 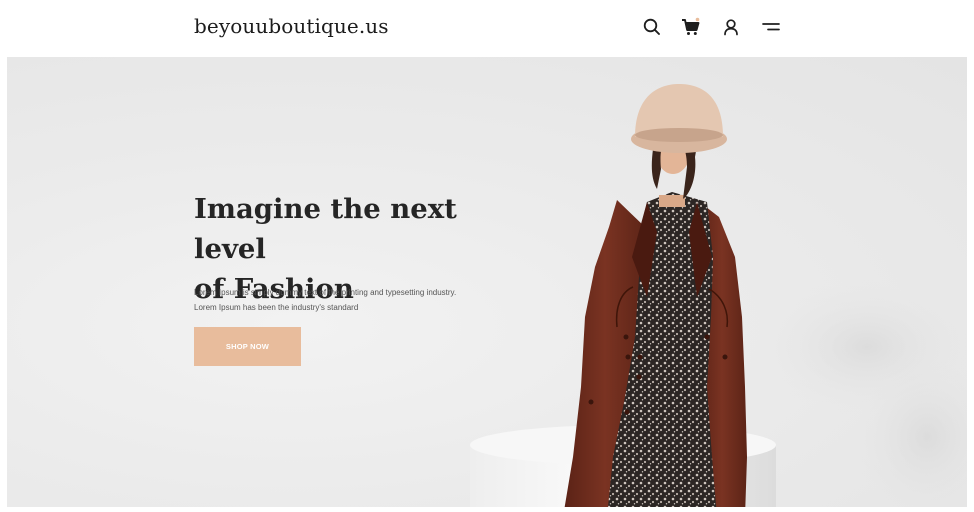 What do you see at coordinates (247, 346) in the screenshot?
I see `shop-now-button: SHOP NOW` at bounding box center [247, 346].